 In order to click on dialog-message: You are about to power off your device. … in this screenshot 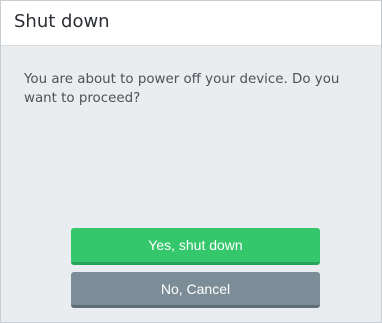, I will do `click(182, 89)`.